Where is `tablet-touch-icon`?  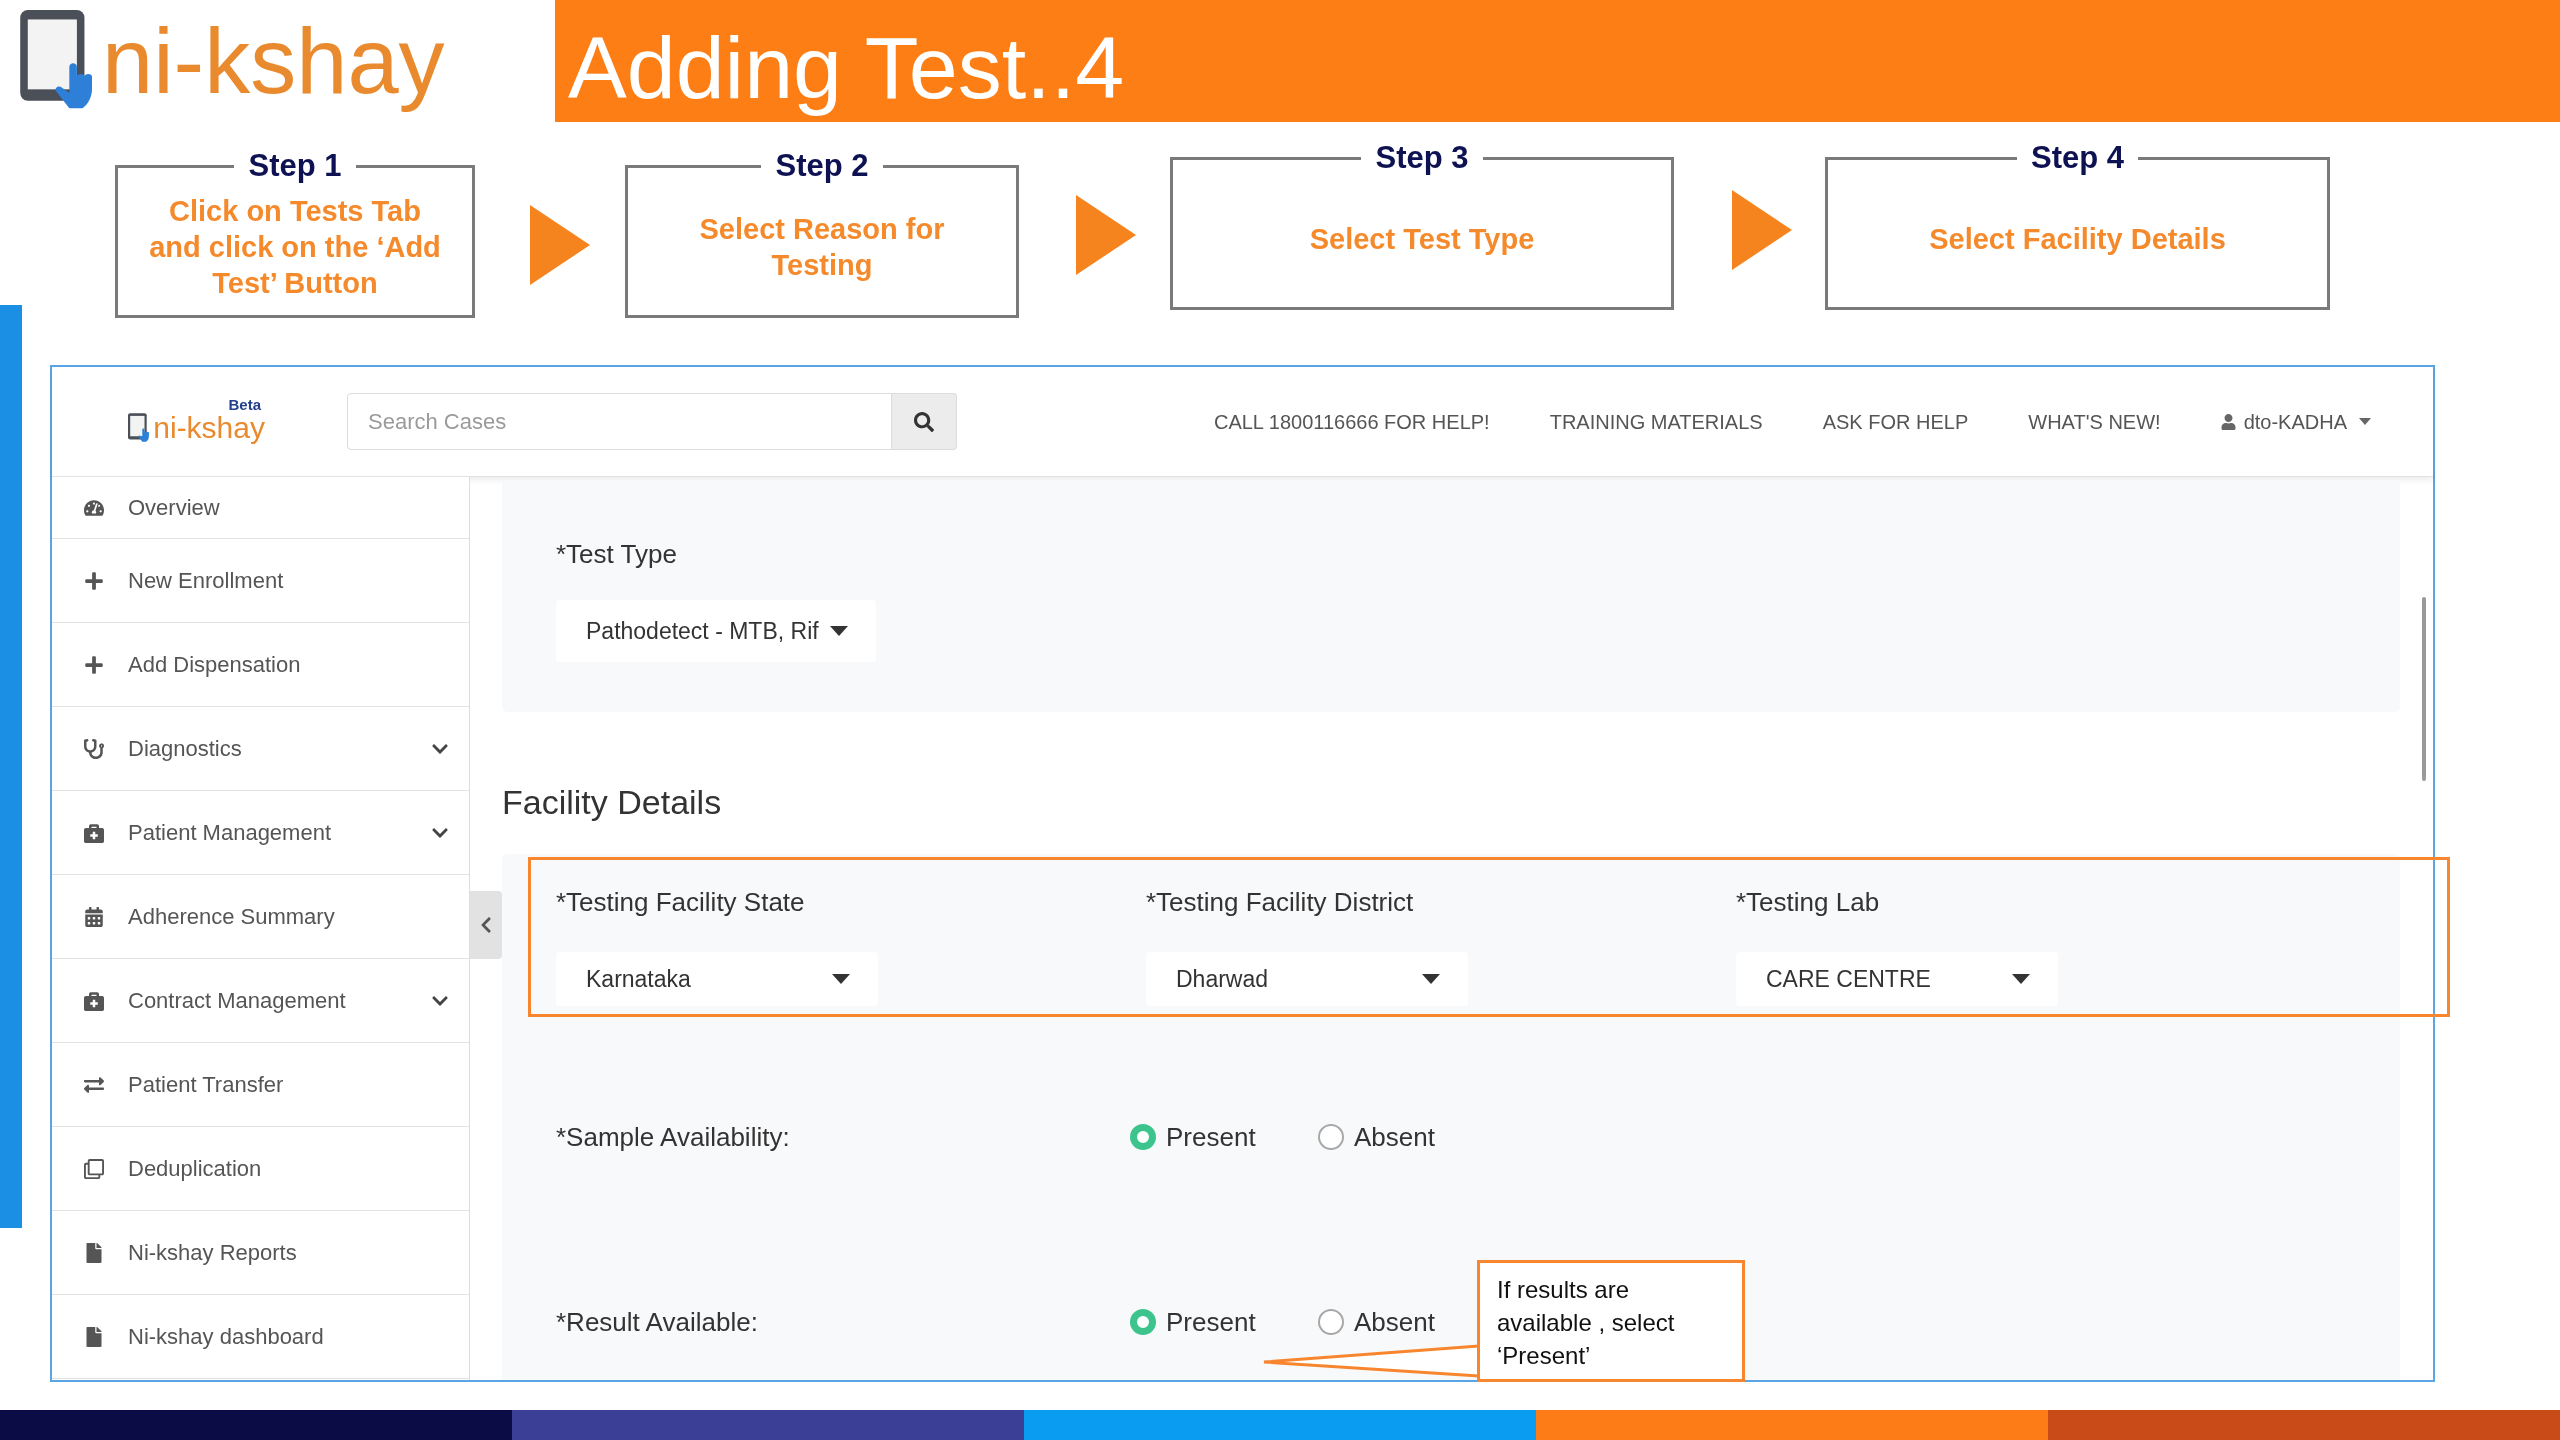
tablet-touch-icon is located at coordinates (139, 428).